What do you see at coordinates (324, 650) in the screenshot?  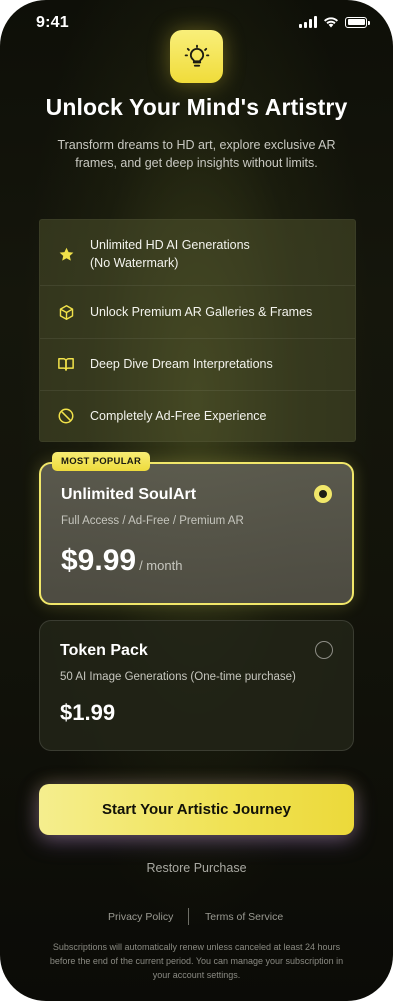 I see `plan-radio-unselected` at bounding box center [324, 650].